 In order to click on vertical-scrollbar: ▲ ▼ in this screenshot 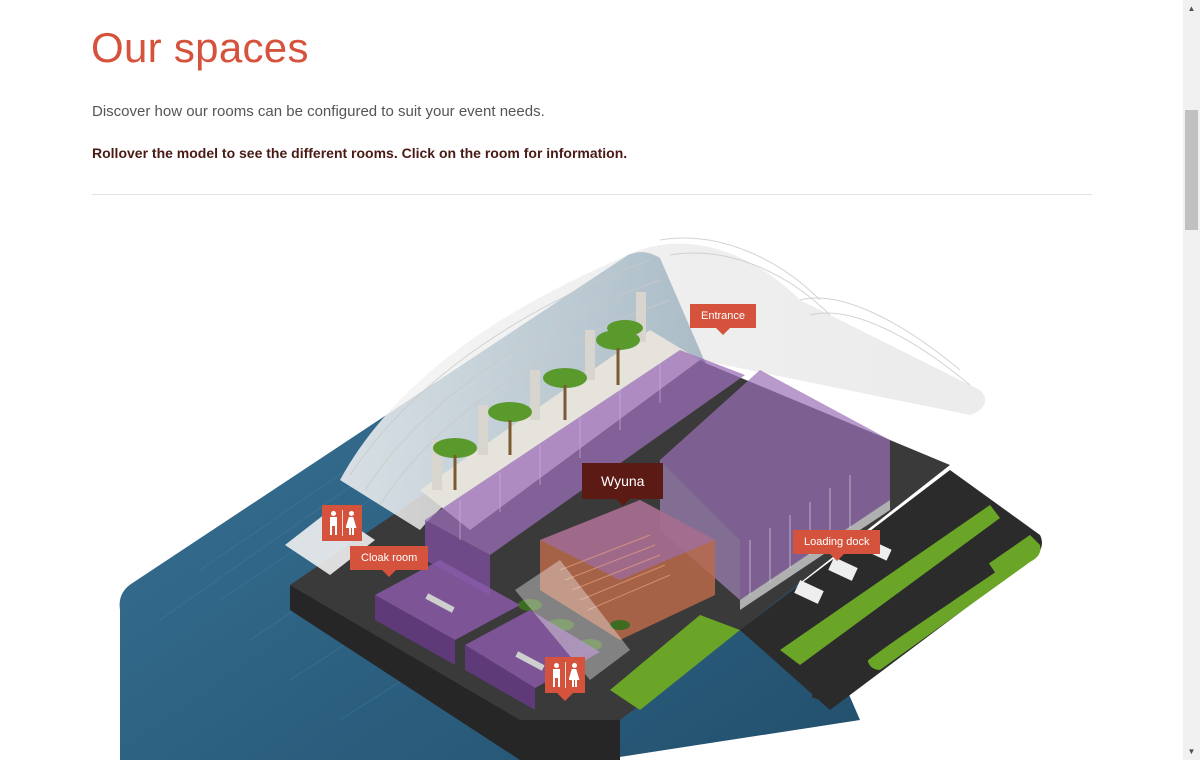, I will do `click(1191, 380)`.